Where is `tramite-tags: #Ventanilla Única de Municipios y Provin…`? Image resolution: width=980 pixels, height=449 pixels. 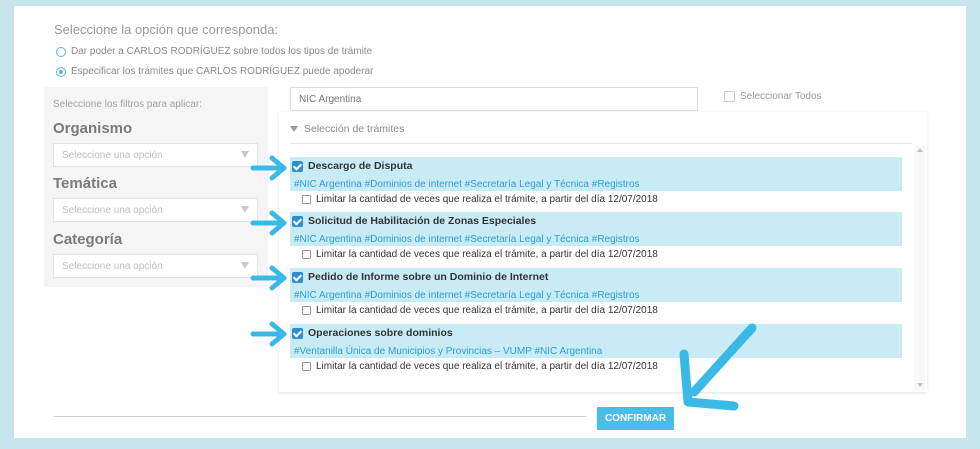 tramite-tags: #Ventanilla Única de Municipios y Provin… is located at coordinates (448, 351).